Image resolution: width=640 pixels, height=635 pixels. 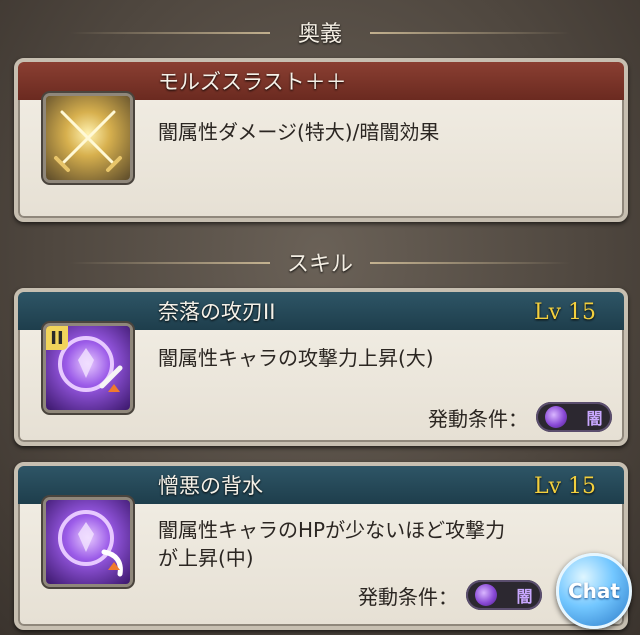 What do you see at coordinates (210, 486) in the screenshot?
I see `skill-title: 憎悪の背水` at bounding box center [210, 486].